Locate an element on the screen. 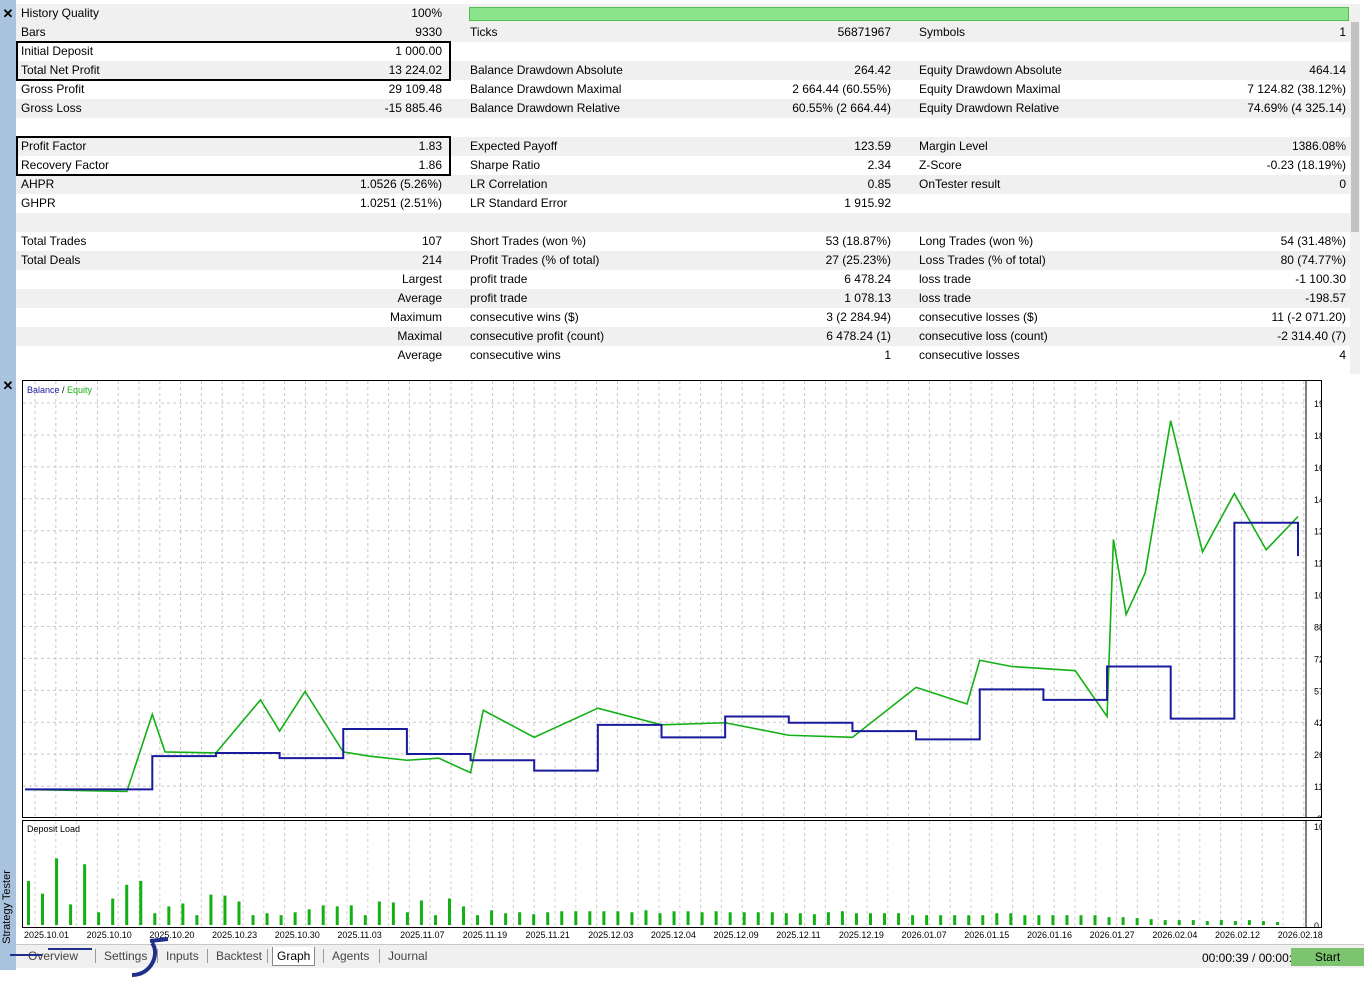  history-quality-bar is located at coordinates (909, 14).